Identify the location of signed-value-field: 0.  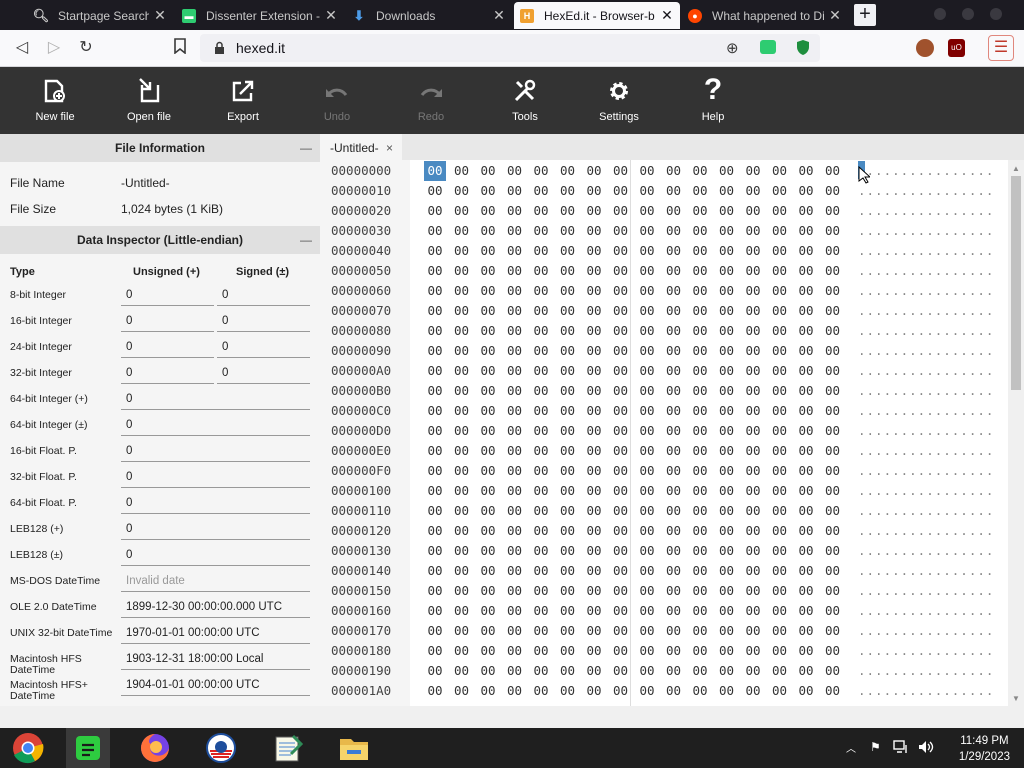
(263, 295).